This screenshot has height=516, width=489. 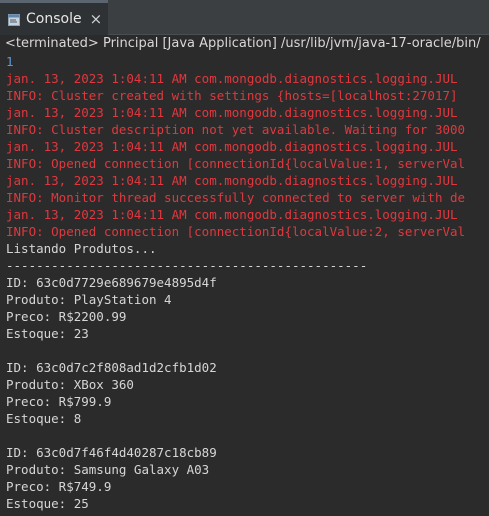 I want to click on tab-console: Console ×, so click(x=54, y=17).